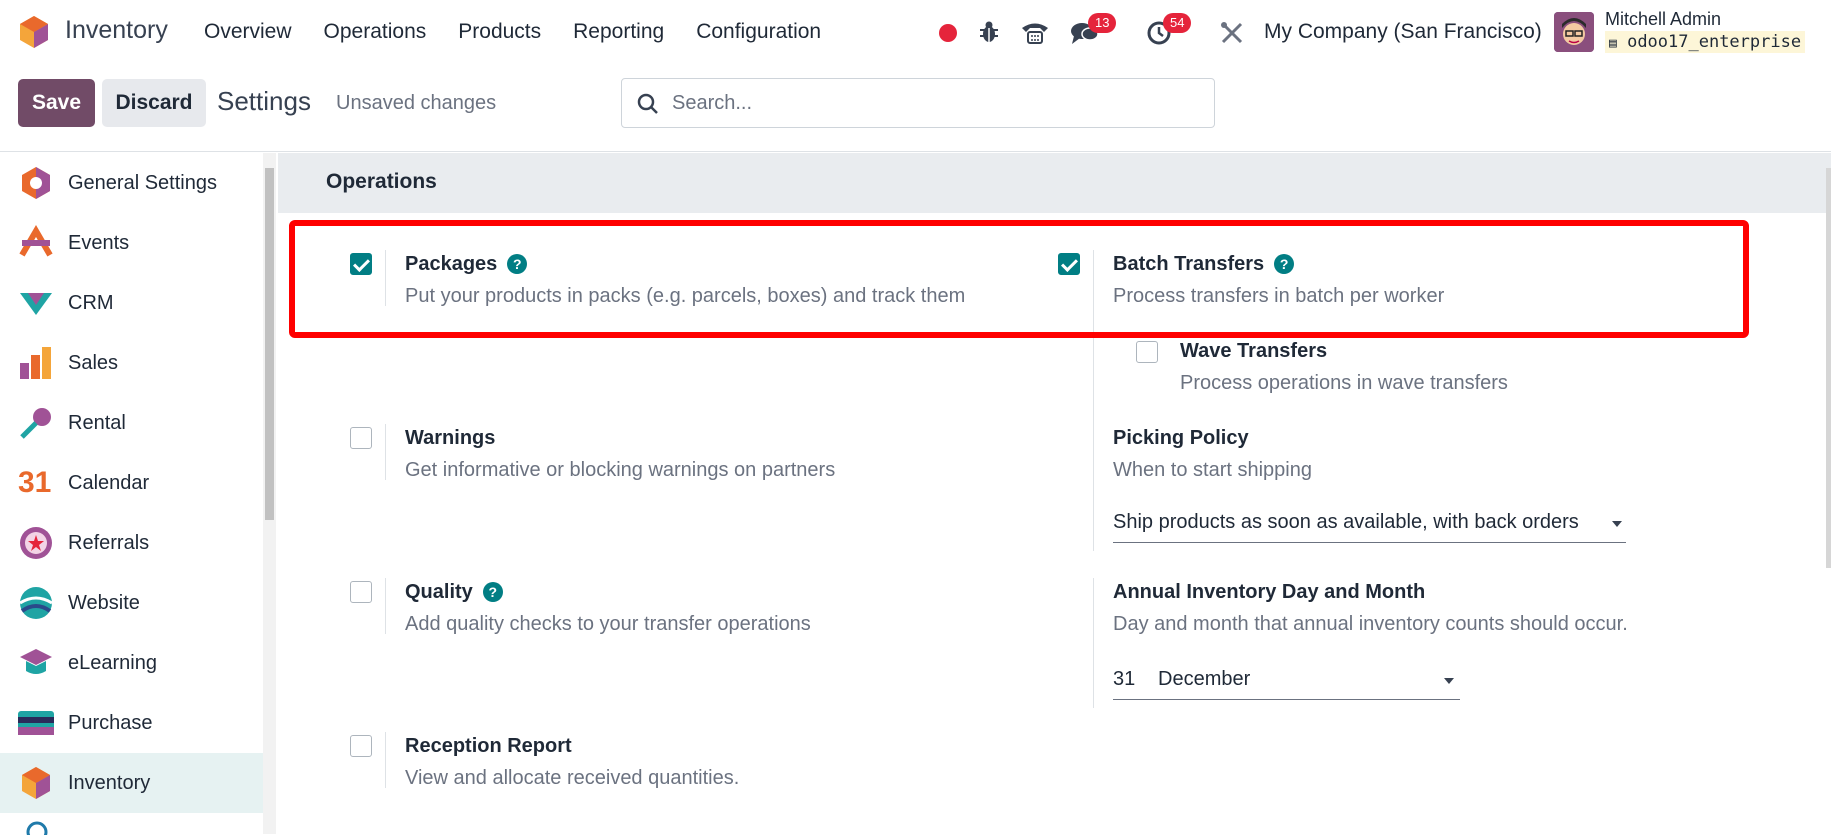 The width and height of the screenshot is (1831, 835). I want to click on quality-title-text: Quality, so click(439, 592).